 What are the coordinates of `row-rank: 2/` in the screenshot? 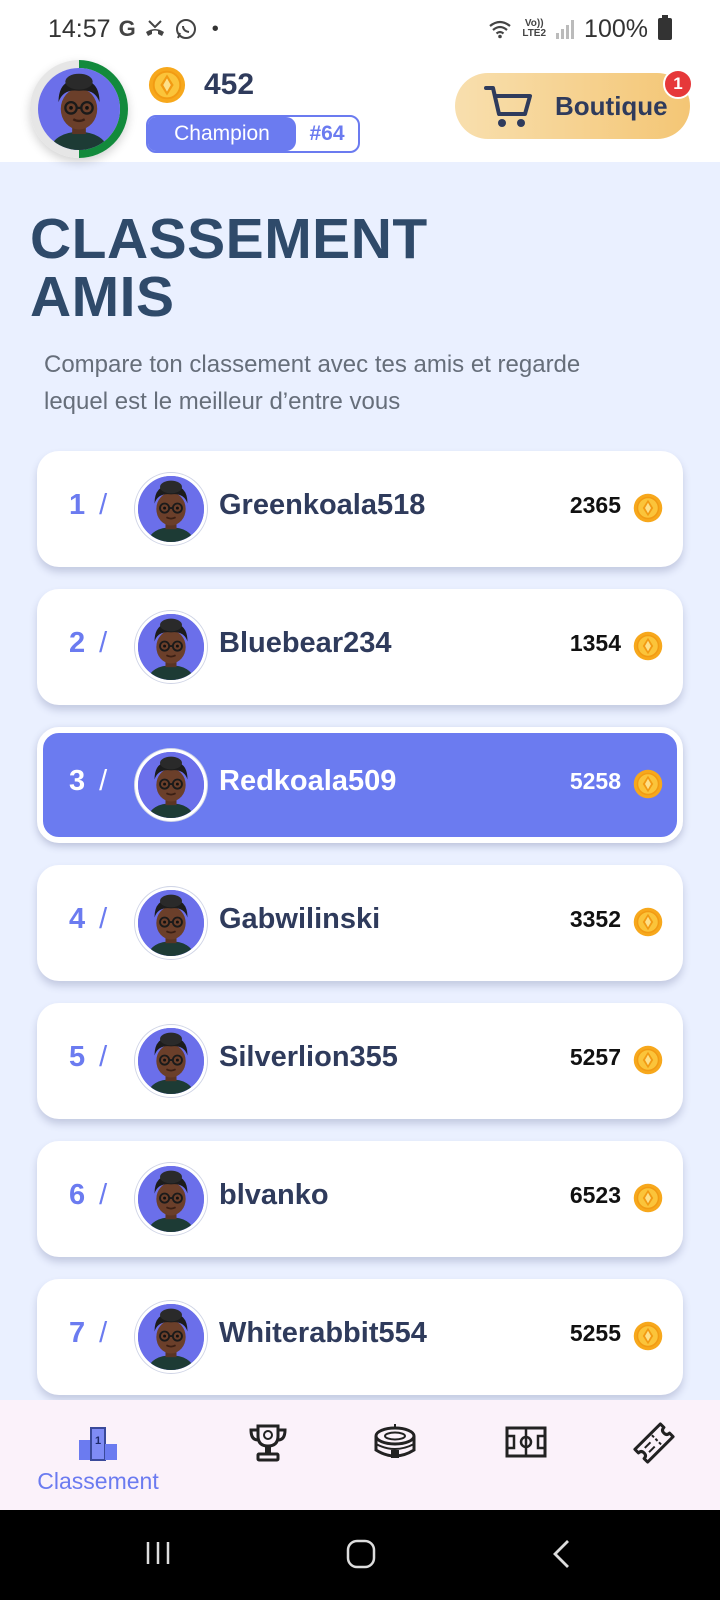 It's located at (99, 643).